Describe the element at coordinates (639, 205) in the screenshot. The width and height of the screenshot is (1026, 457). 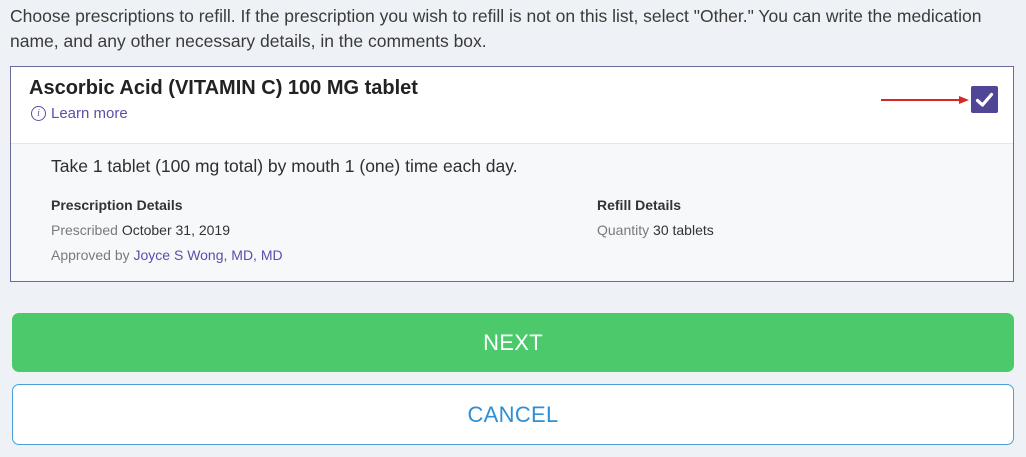
I see `refill-details-heading: Refill Details` at that location.